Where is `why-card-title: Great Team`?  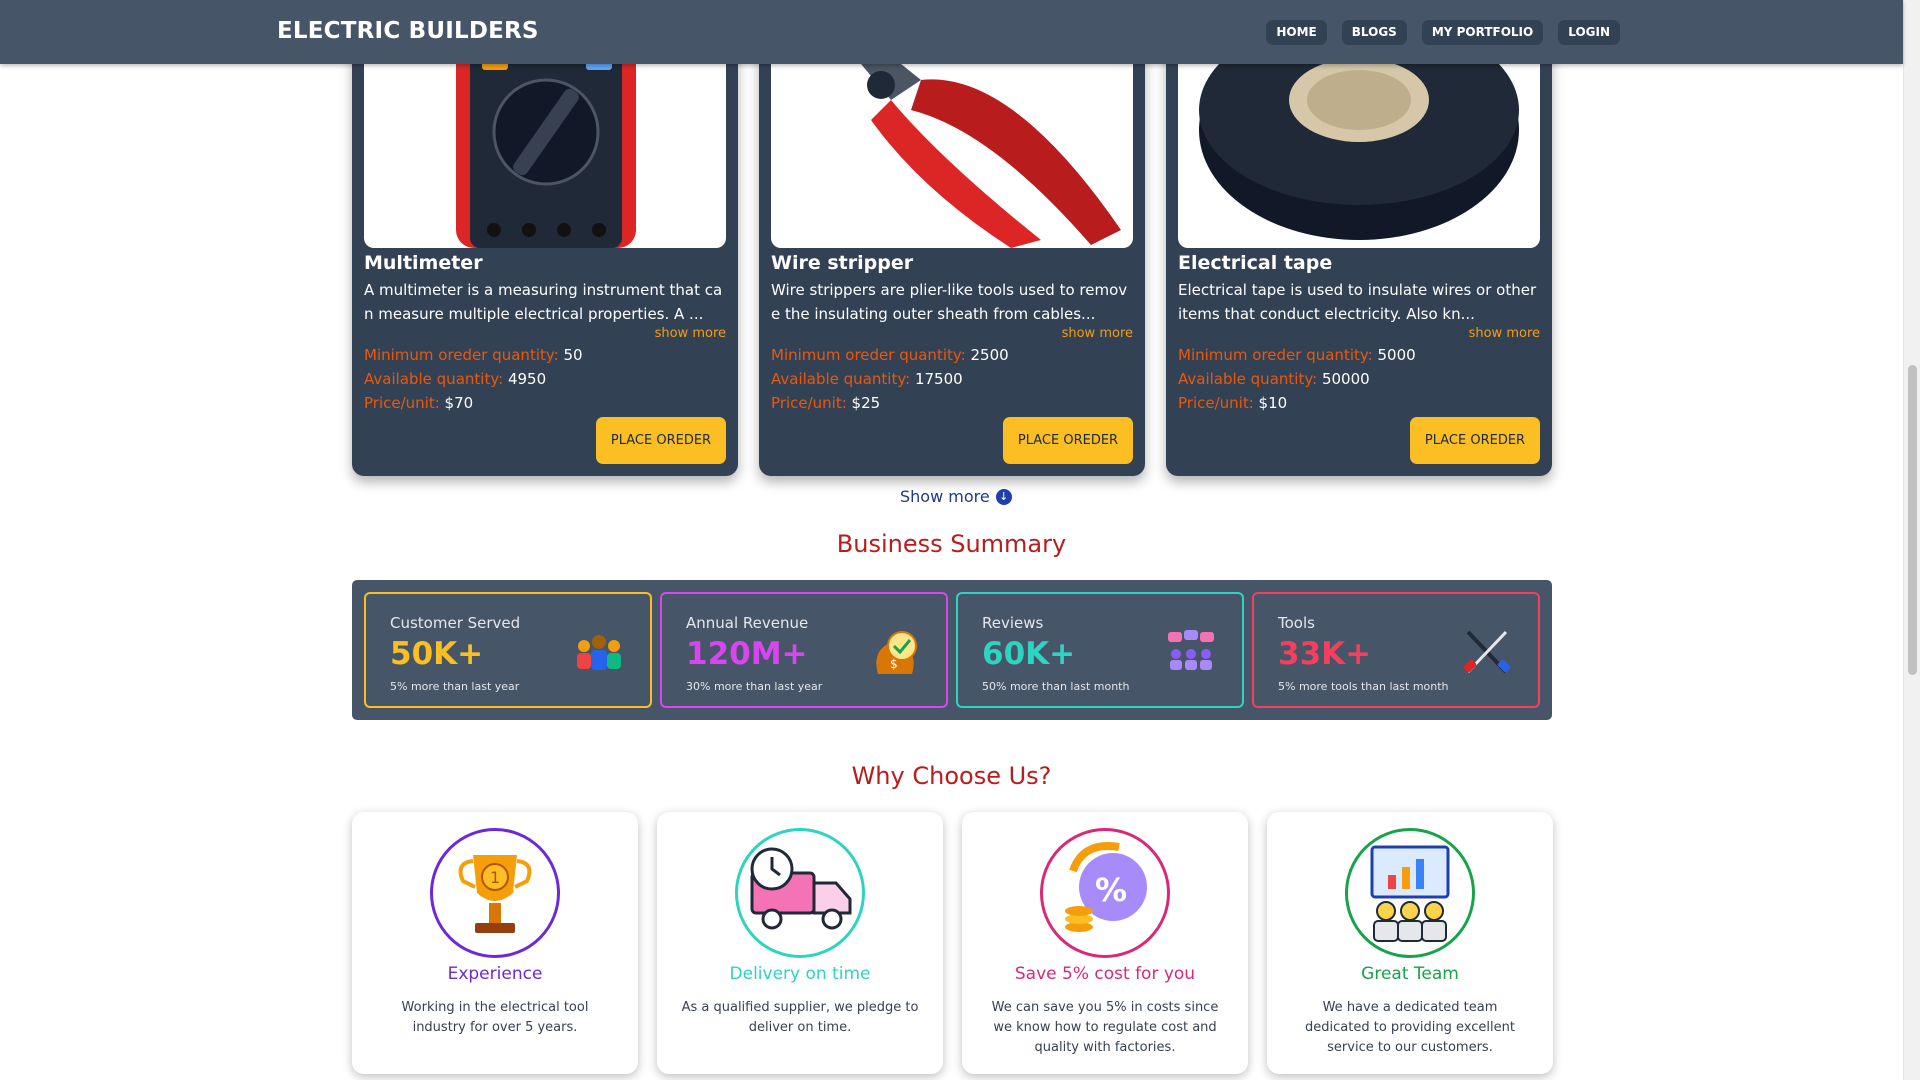
why-card-title: Great Team is located at coordinates (1410, 974).